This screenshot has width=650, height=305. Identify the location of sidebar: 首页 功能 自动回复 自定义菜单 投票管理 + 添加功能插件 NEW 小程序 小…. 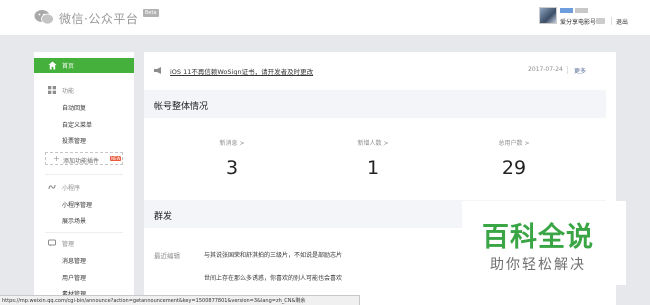
(84, 178).